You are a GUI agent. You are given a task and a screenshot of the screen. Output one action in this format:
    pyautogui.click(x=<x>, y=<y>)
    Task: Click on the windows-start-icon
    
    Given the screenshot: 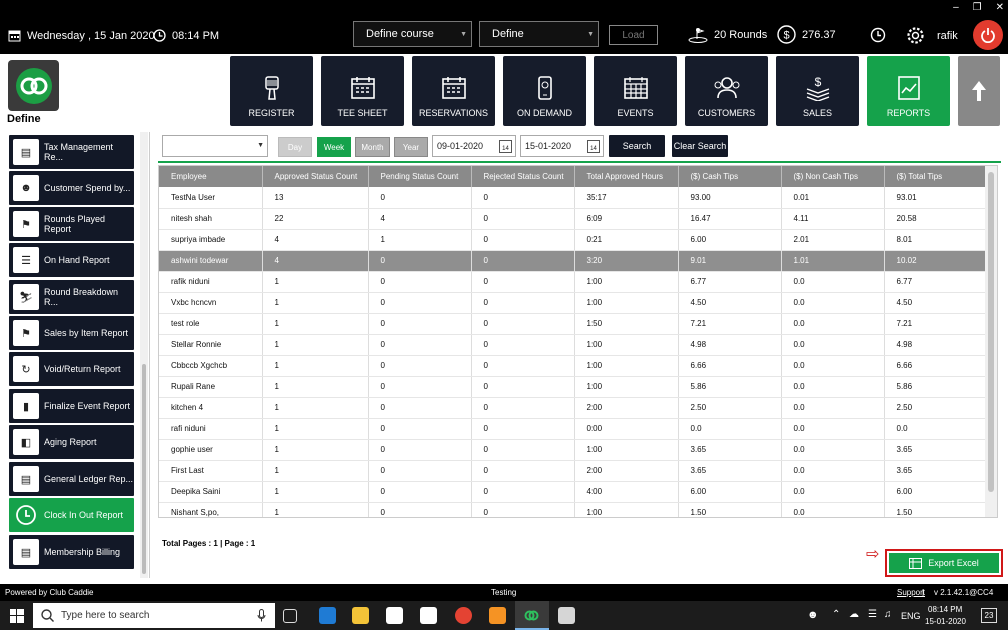 What is the action you would take?
    pyautogui.click(x=17, y=616)
    